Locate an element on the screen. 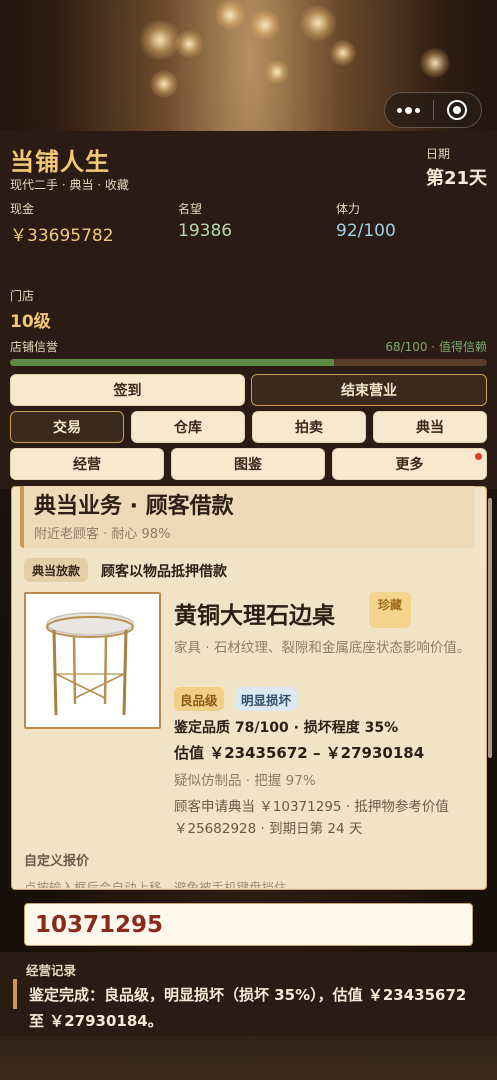 The image size is (497, 1080). item-description: 家具 · 石材纹理、裂隙和金属底座状态影响价值。 is located at coordinates (322, 648).